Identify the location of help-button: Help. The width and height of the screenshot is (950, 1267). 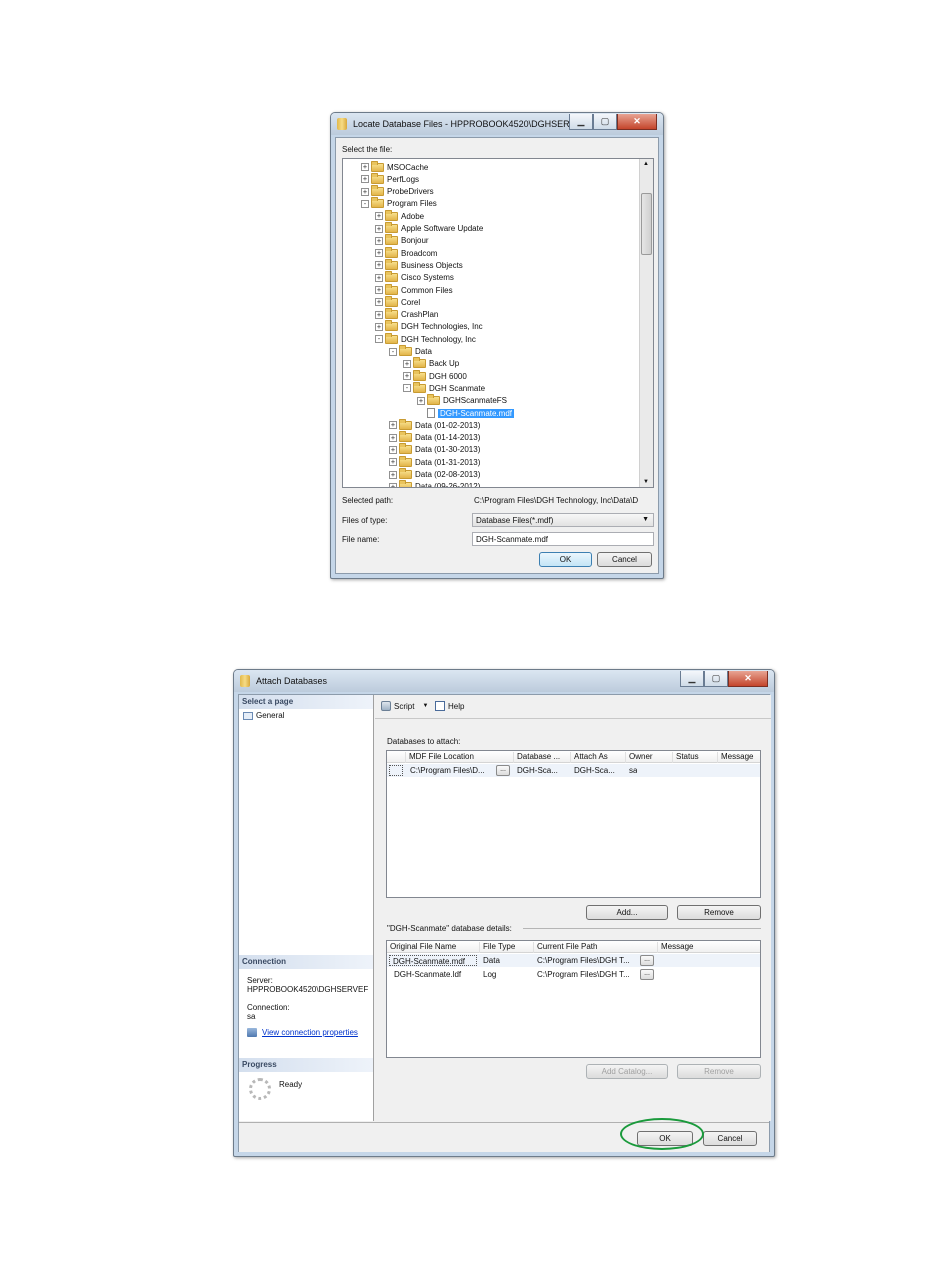
(449, 706).